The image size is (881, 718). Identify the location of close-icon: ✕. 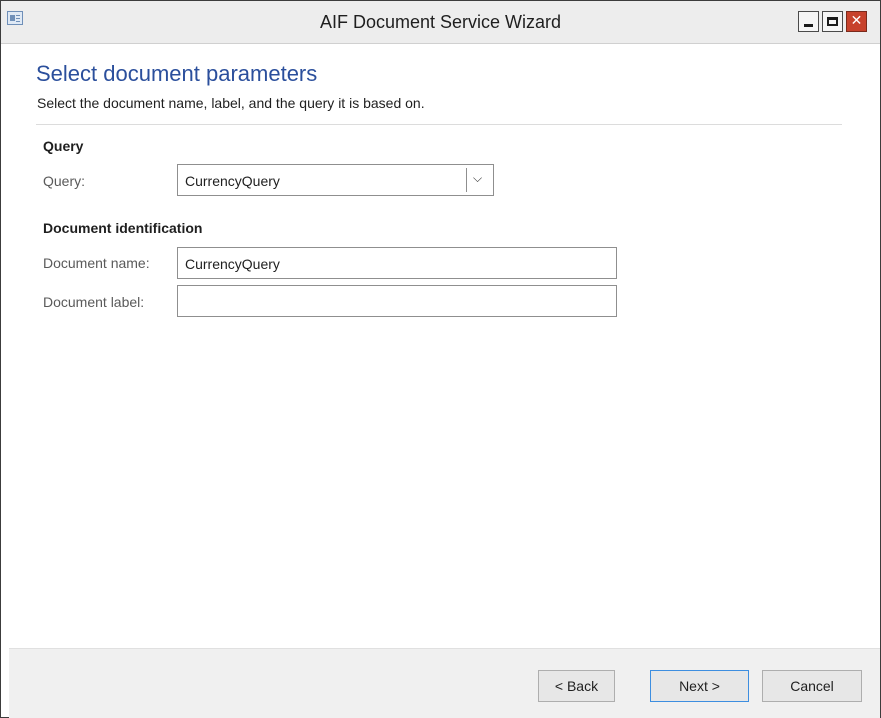
(856, 21).